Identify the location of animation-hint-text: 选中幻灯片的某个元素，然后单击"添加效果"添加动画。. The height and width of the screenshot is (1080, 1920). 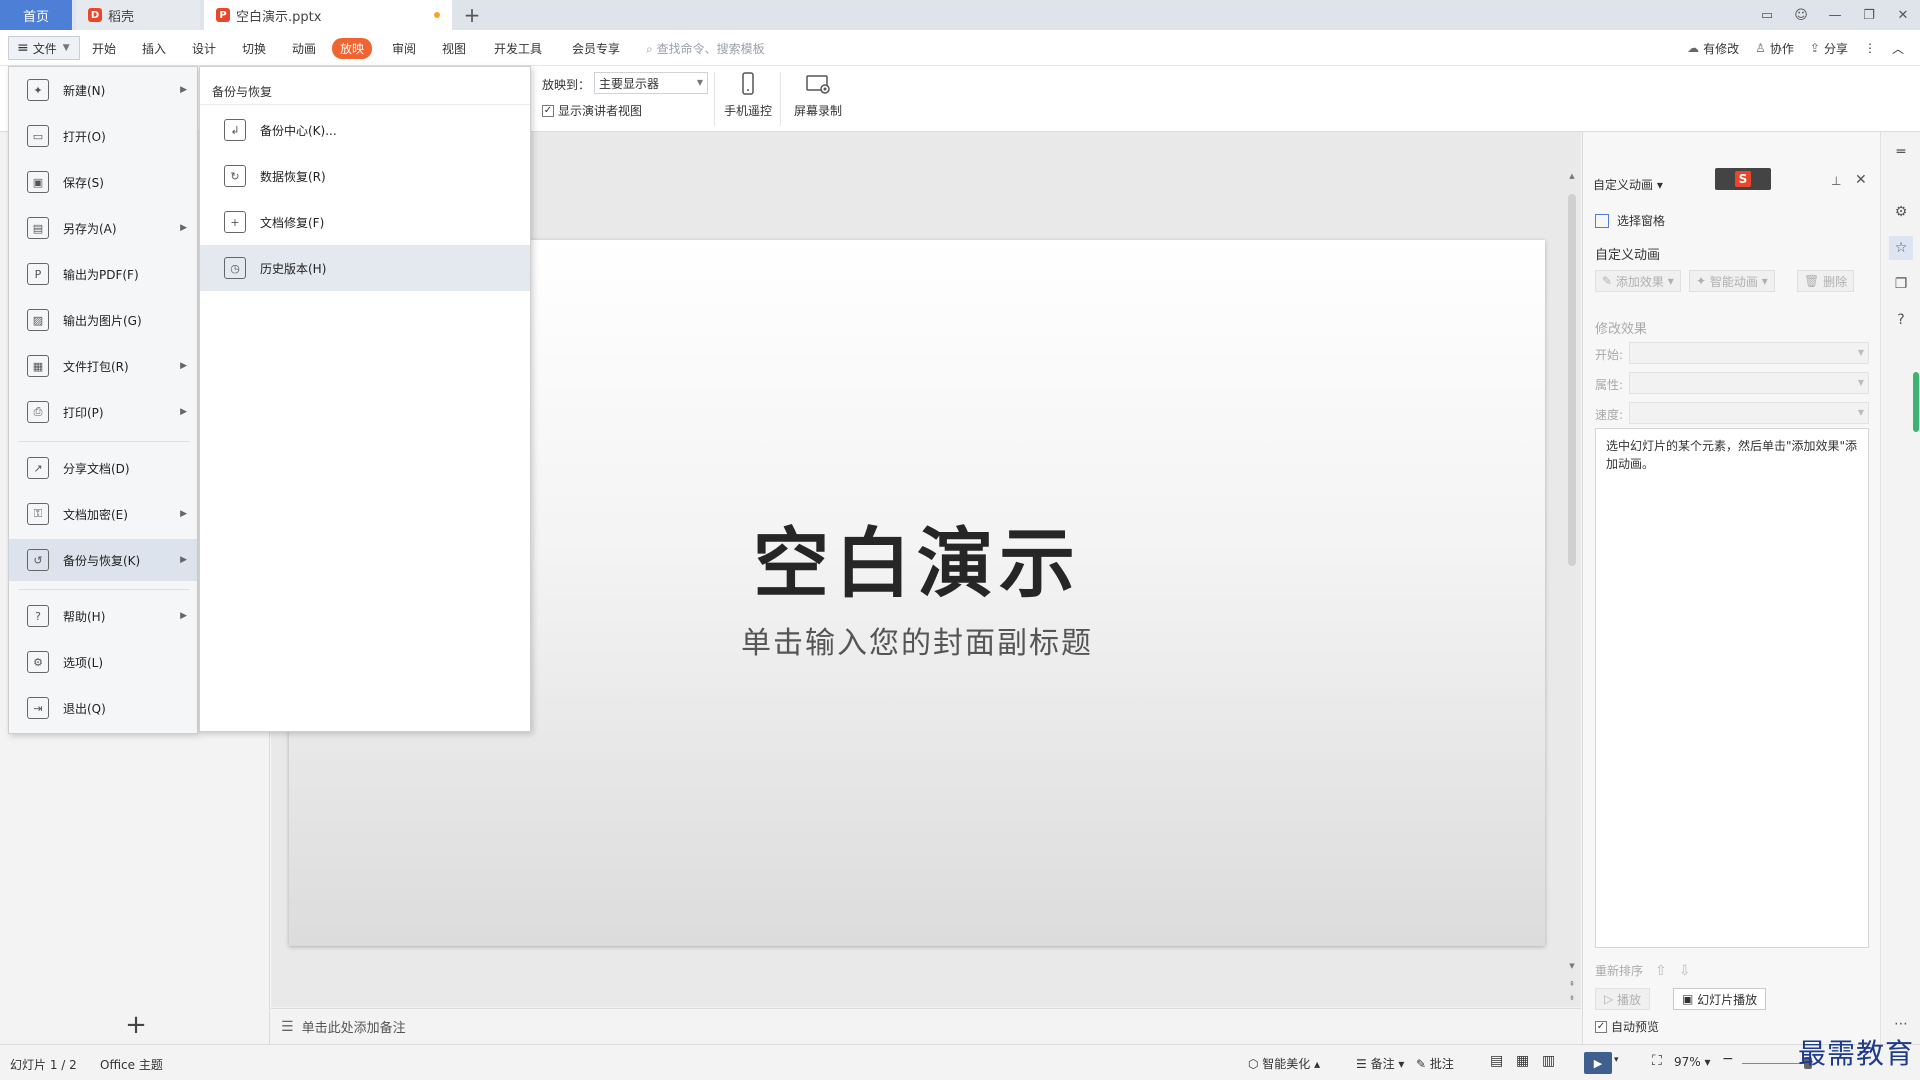
(1732, 455).